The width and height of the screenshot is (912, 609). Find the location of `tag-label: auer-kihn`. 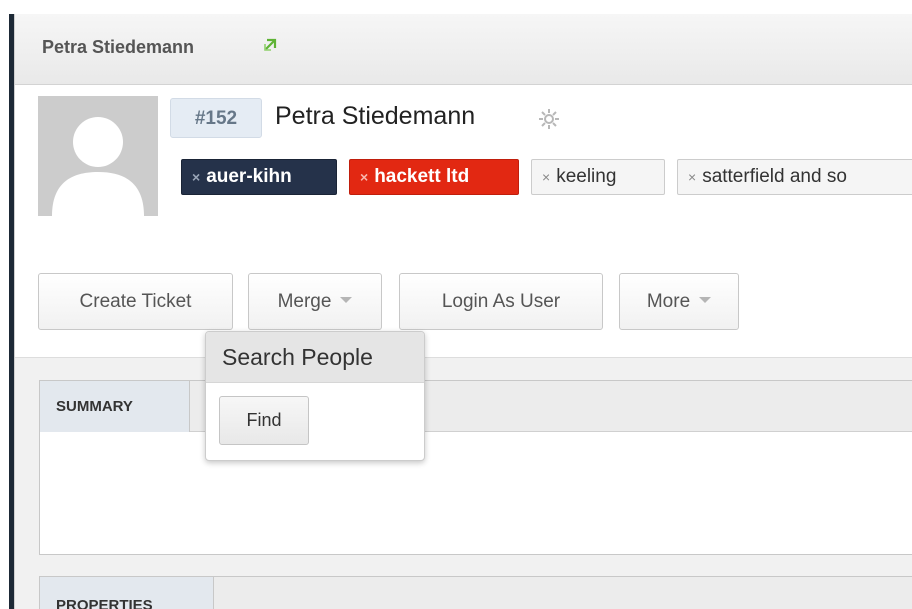

tag-label: auer-kihn is located at coordinates (249, 176).